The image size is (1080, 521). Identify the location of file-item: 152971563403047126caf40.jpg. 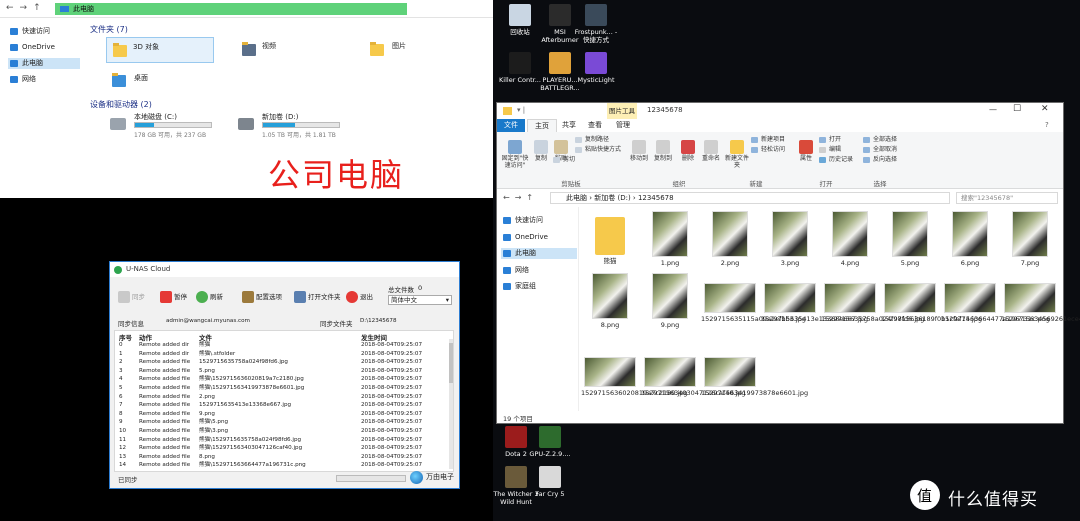
(693, 372).